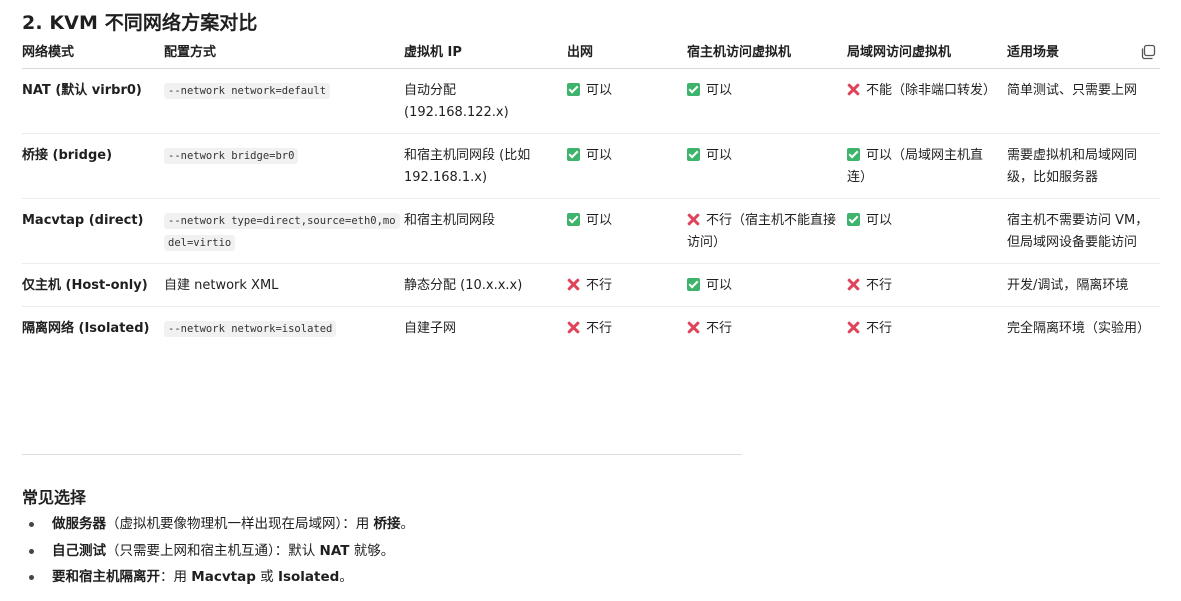 This screenshot has width=1181, height=601. Describe the element at coordinates (308, 577) in the screenshot. I see `choice-strong: Isolated` at that location.